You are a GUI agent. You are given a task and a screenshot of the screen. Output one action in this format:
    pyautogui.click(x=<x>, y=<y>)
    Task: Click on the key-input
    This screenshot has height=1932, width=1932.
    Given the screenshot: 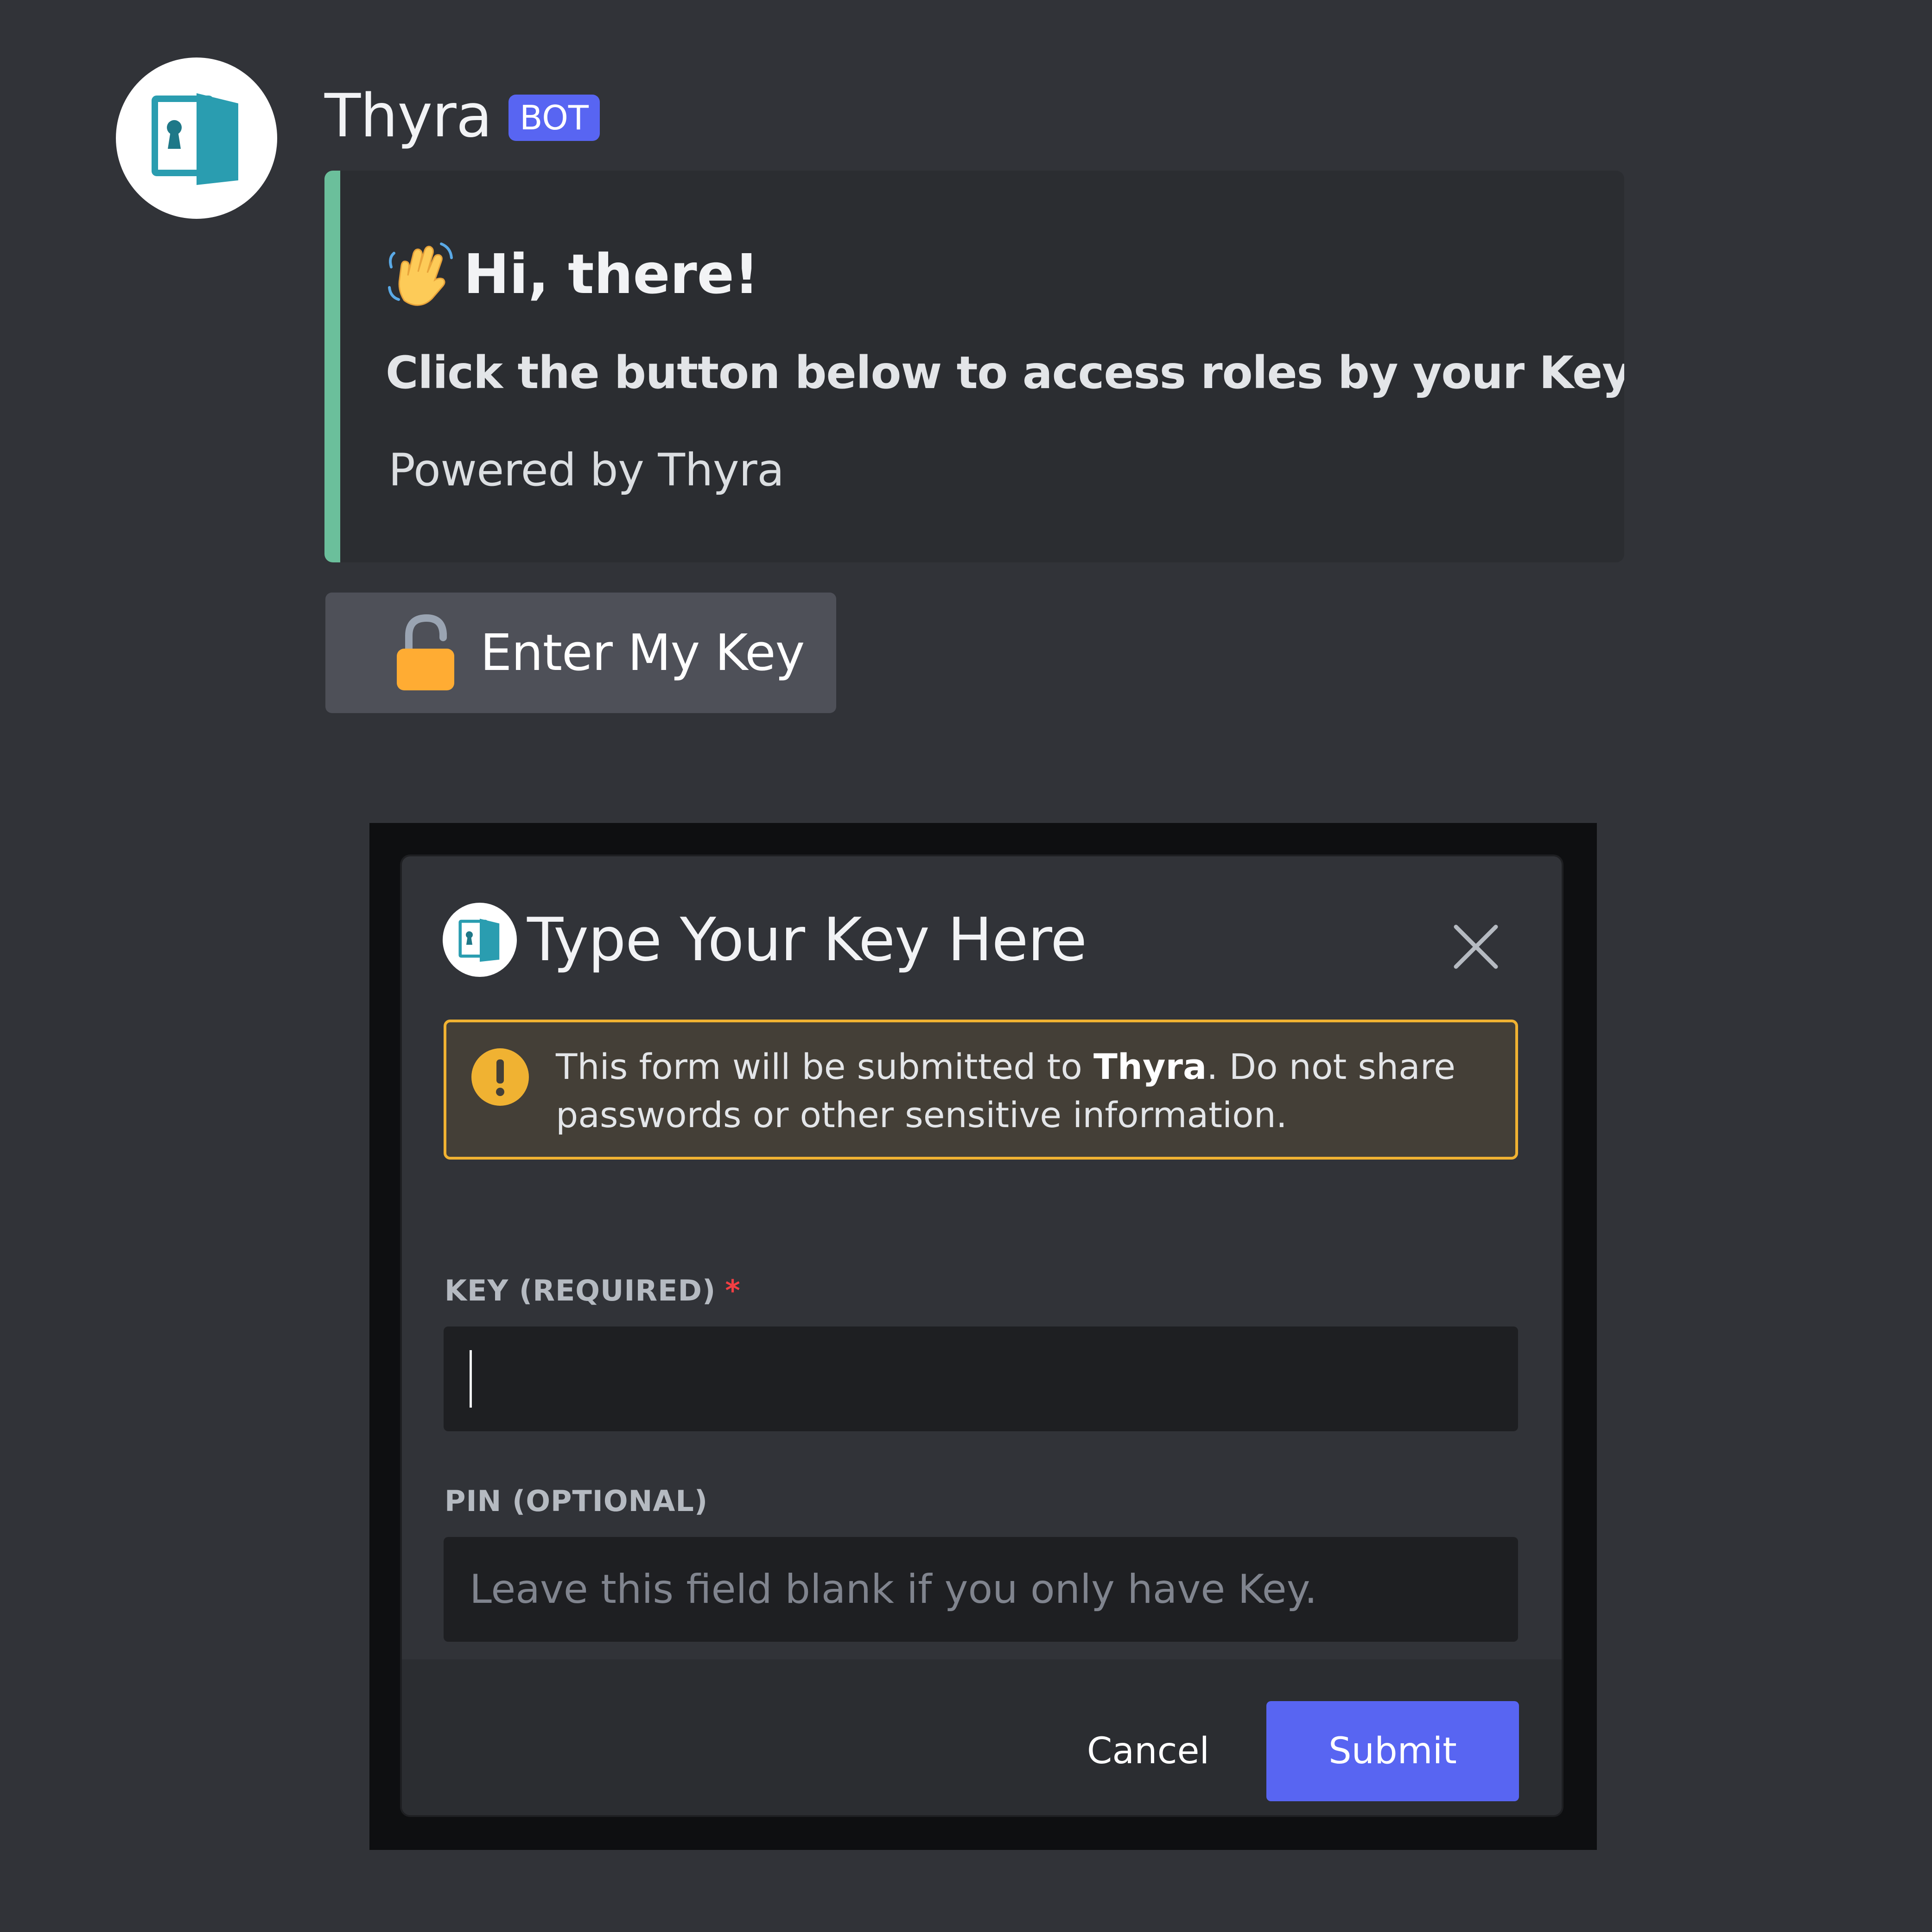 What is the action you would take?
    pyautogui.click(x=981, y=1378)
    